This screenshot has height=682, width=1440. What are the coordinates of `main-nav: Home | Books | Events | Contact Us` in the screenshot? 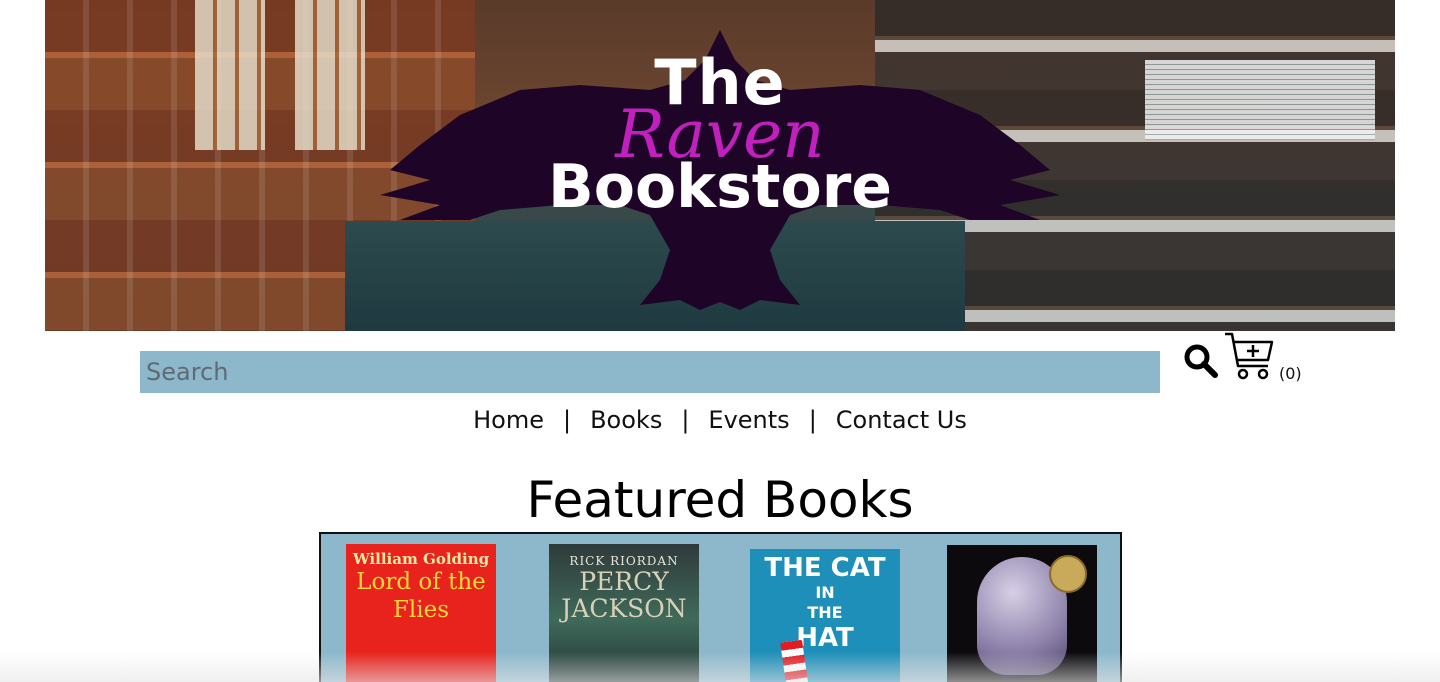 It's located at (720, 420).